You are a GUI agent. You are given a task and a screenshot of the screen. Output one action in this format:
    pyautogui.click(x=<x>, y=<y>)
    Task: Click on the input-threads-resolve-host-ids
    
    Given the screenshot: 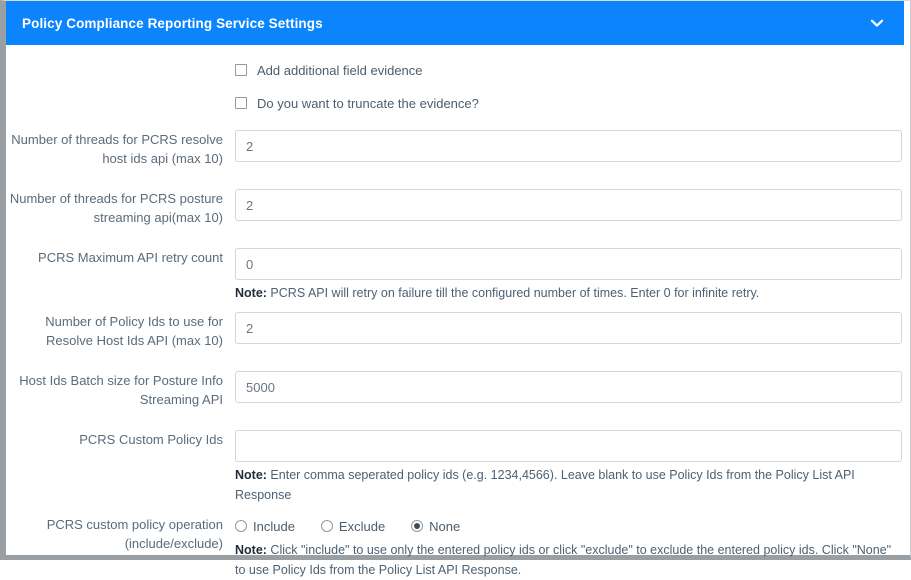 What is the action you would take?
    pyautogui.click(x=568, y=146)
    